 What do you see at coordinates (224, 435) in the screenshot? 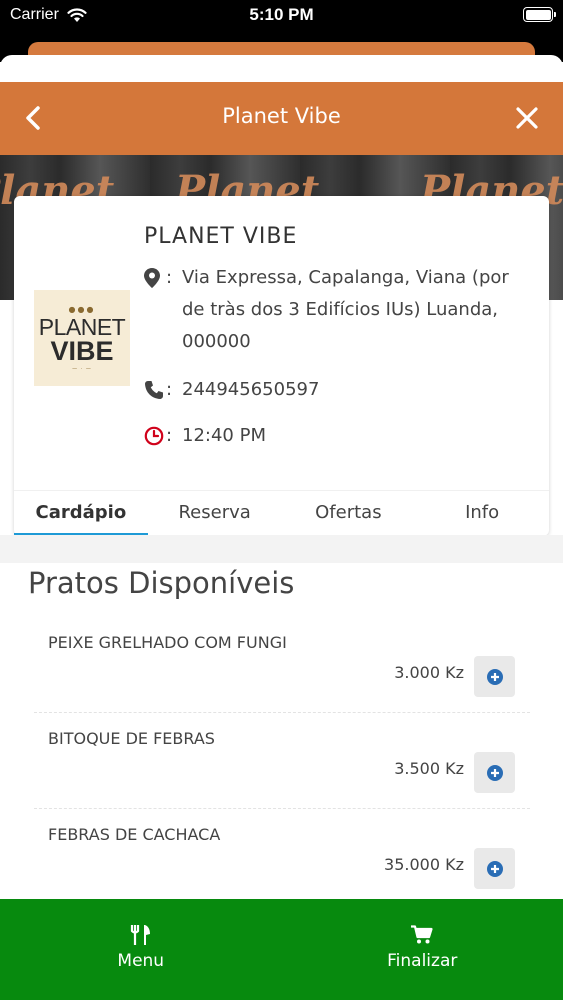
I see `hours-text: 12:40 PM` at bounding box center [224, 435].